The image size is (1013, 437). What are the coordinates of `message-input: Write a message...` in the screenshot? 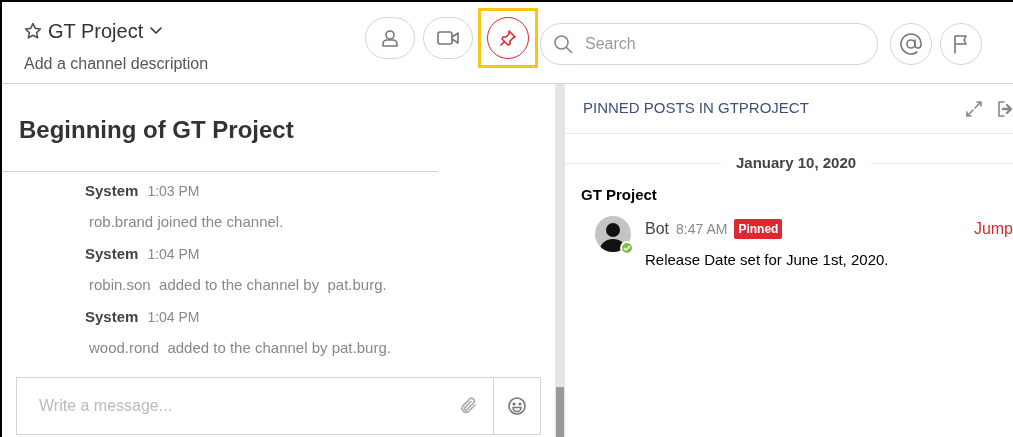 It's located at (249, 406).